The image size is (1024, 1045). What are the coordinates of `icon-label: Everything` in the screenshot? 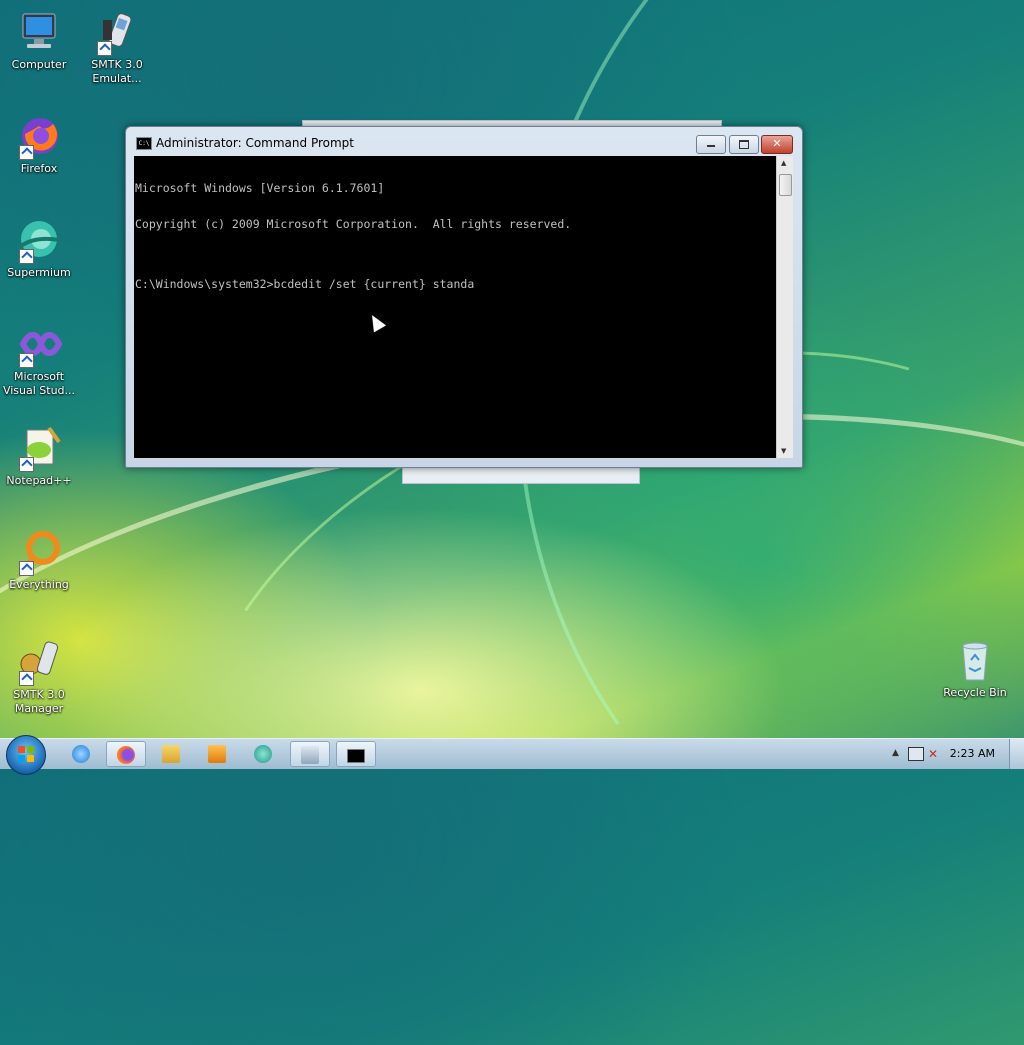 It's located at (39, 584).